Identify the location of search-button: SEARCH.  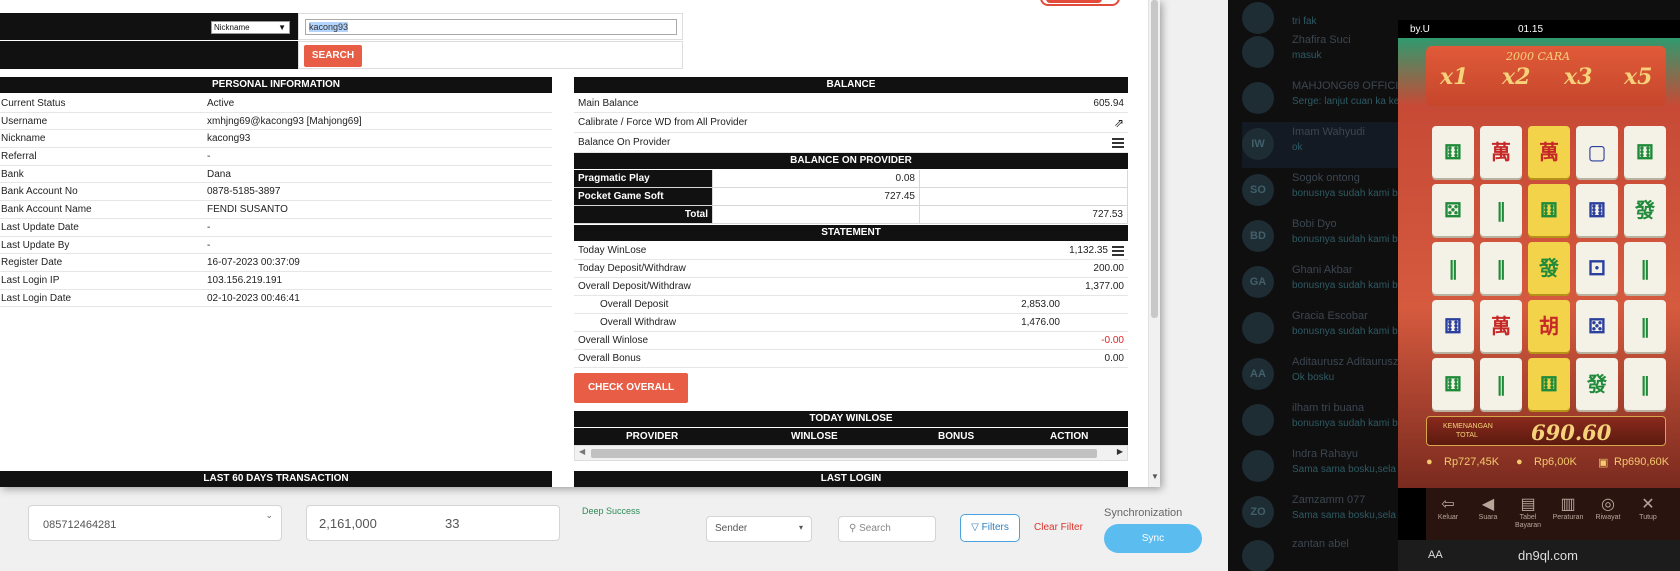
(333, 56).